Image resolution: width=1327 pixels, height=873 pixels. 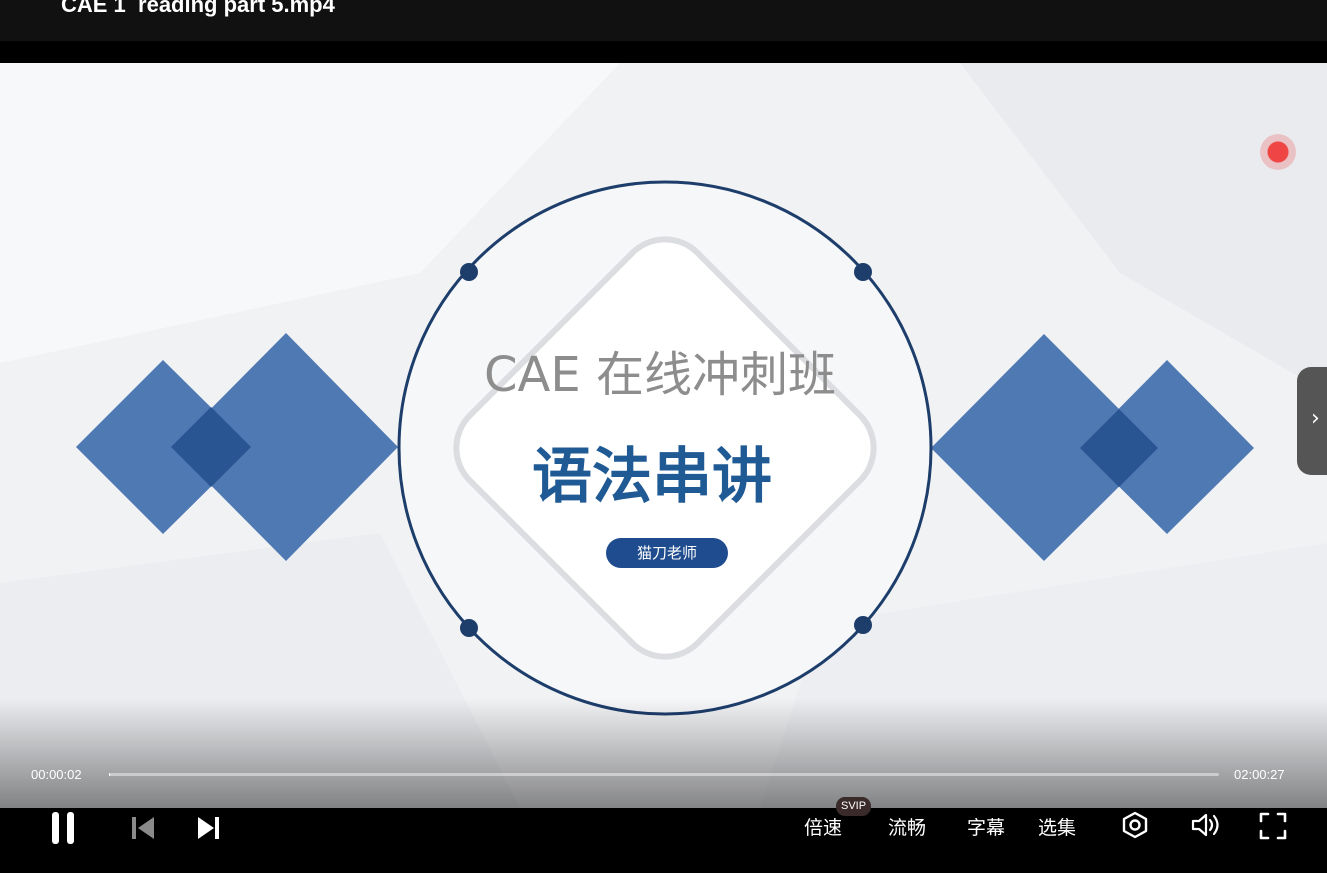 I want to click on subtitles-button: 字幕, so click(x=986, y=826).